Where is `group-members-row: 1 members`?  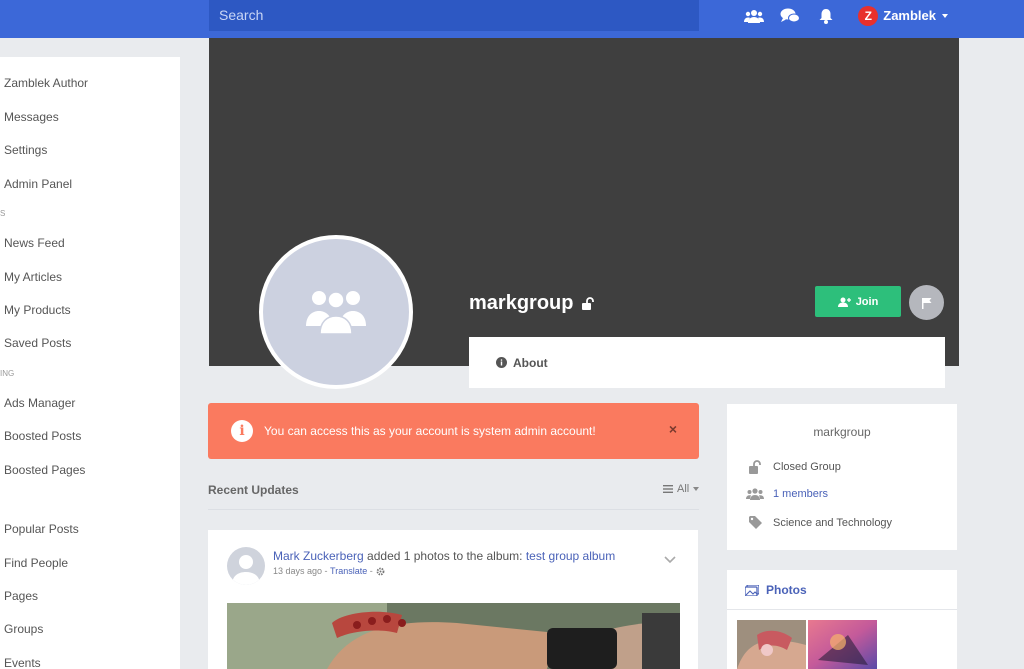 group-members-row: 1 members is located at coordinates (787, 494).